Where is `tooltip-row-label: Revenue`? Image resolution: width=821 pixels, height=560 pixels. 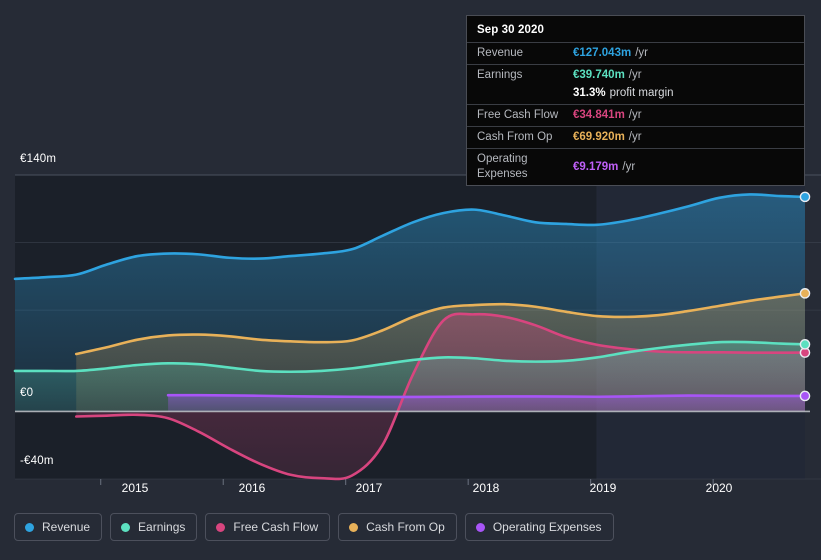 tooltip-row-label: Revenue is located at coordinates (500, 53).